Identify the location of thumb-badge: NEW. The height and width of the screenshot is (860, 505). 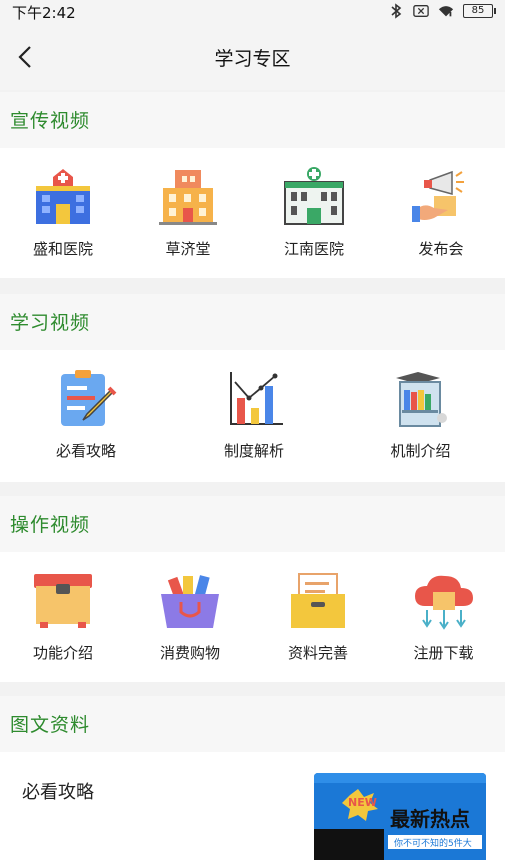
(362, 802).